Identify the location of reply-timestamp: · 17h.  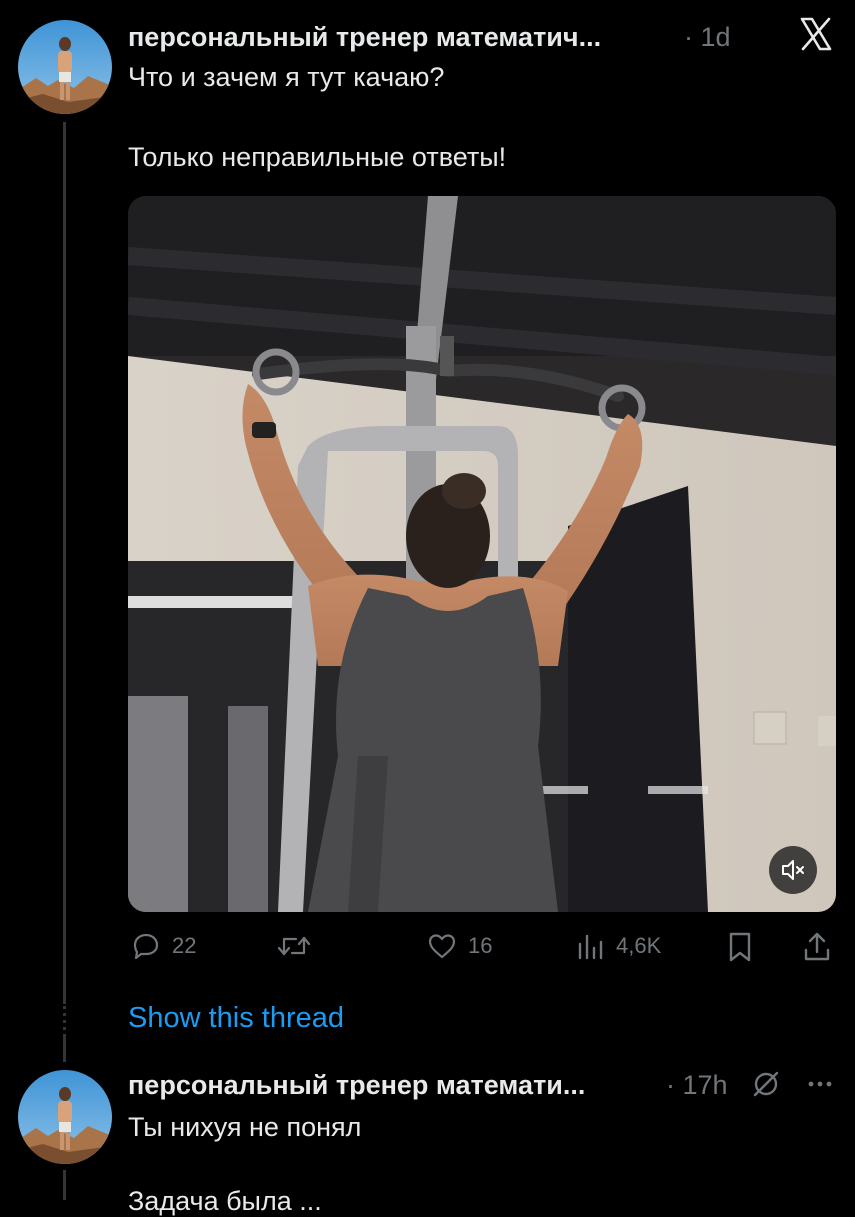
(697, 1085).